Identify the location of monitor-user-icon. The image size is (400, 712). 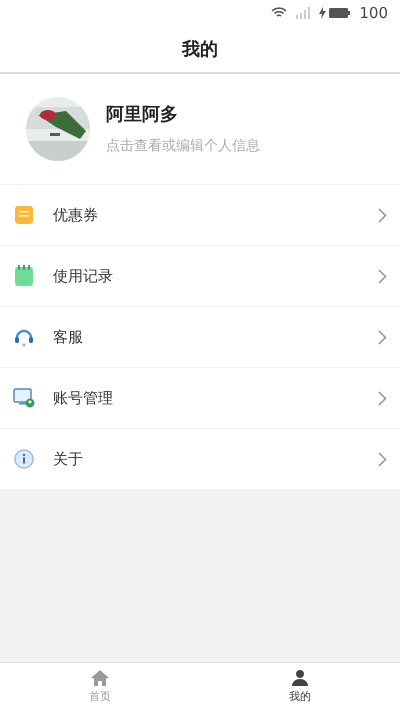
(24, 398).